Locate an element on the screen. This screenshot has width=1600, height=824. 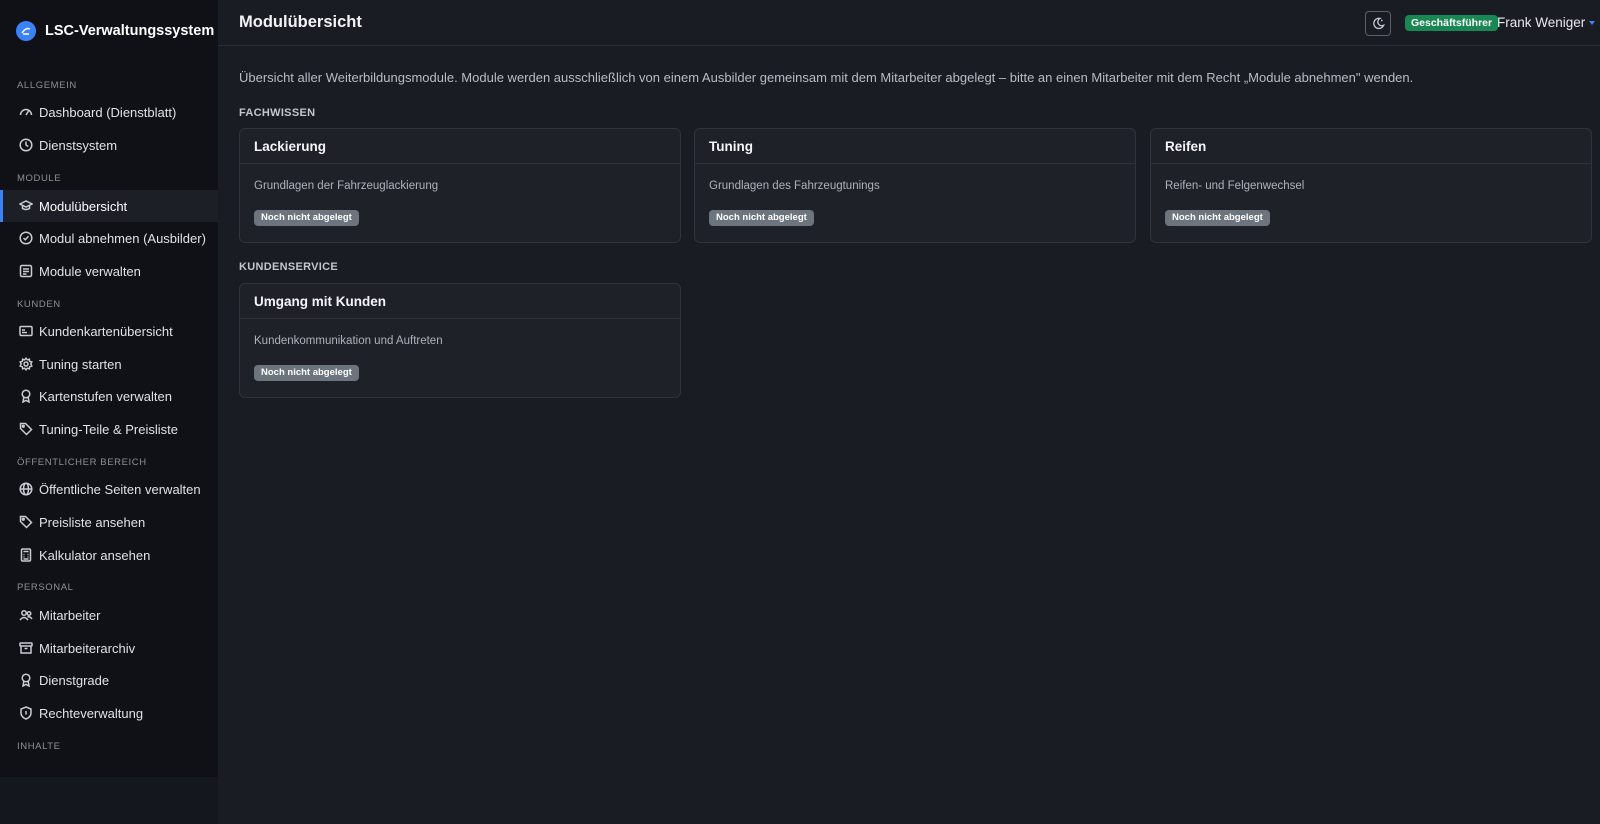
sidebar-item-label: Mitarbeiterarchiv is located at coordinates (87, 648).